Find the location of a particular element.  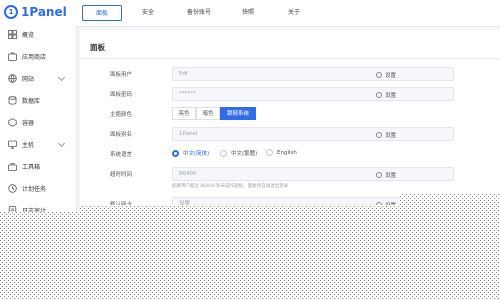

field-label: 主题颜色 is located at coordinates (121, 115).